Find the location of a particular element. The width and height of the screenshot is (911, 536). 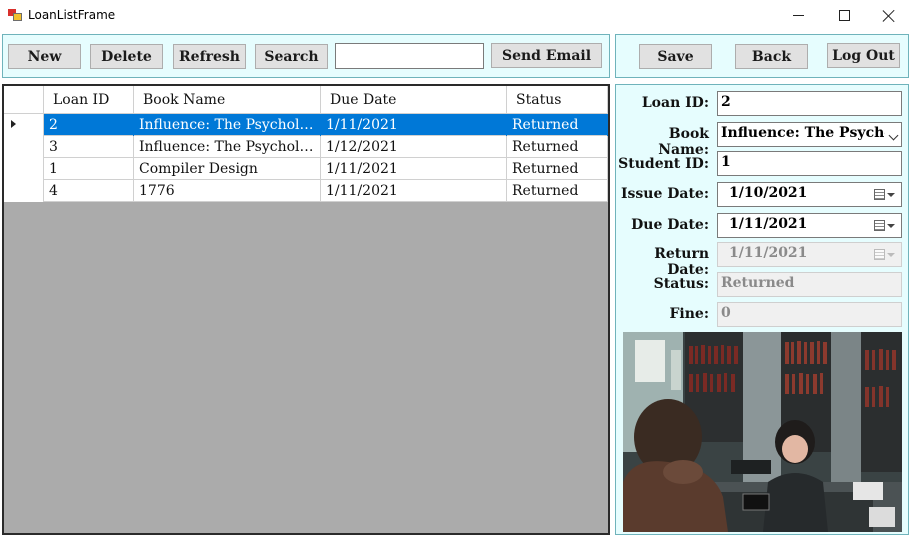

title-bar: LoanListFrame is located at coordinates (455, 15).